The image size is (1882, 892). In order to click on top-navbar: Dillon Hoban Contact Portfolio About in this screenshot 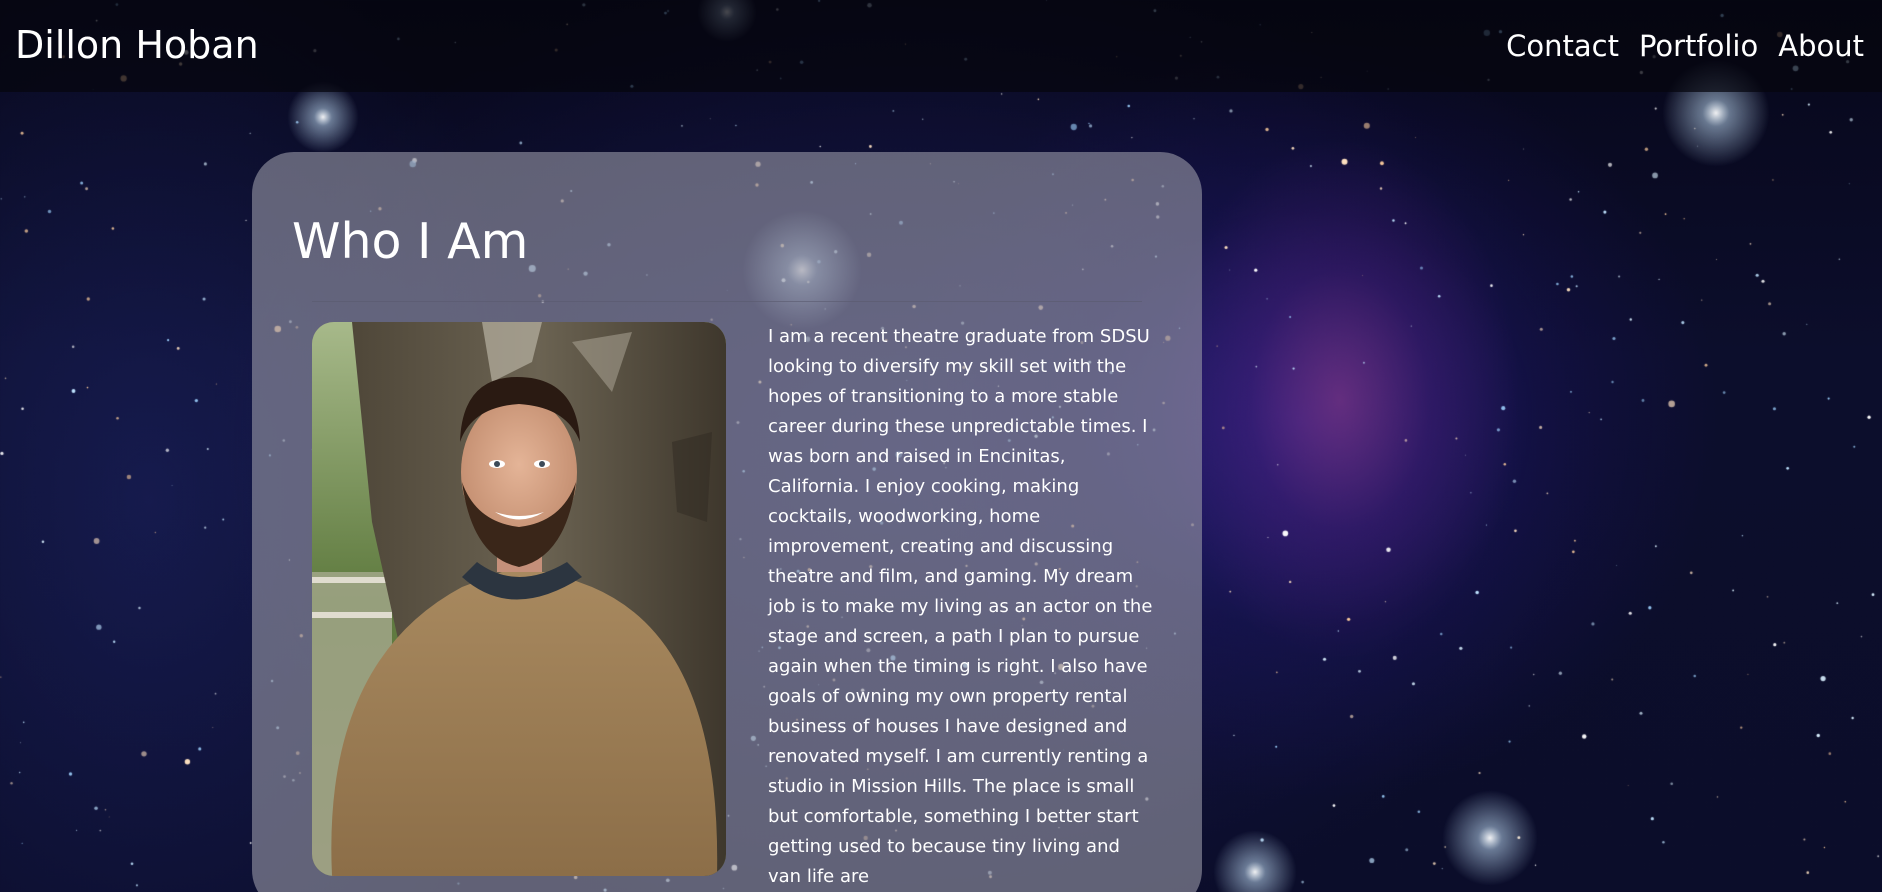, I will do `click(941, 46)`.